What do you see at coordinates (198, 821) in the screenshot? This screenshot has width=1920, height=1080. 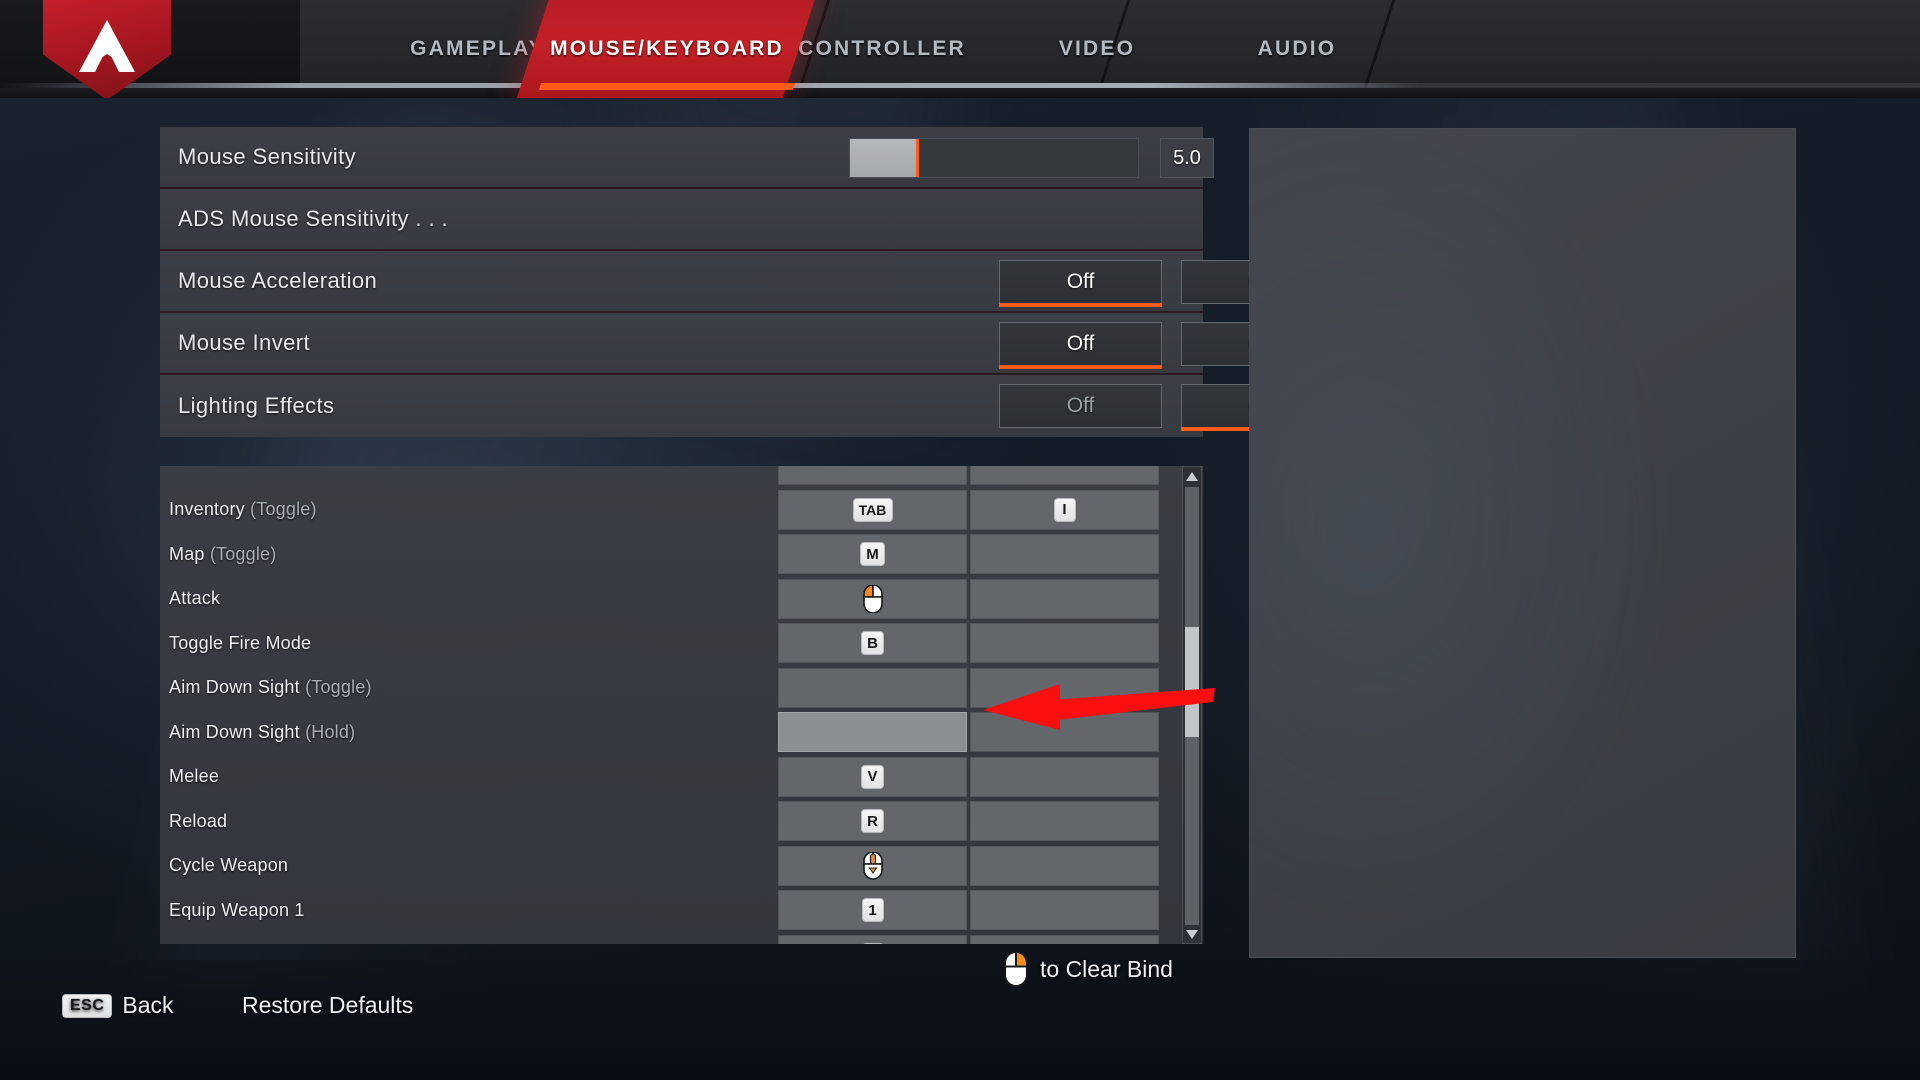 I see `keybind-action-name: Reload` at bounding box center [198, 821].